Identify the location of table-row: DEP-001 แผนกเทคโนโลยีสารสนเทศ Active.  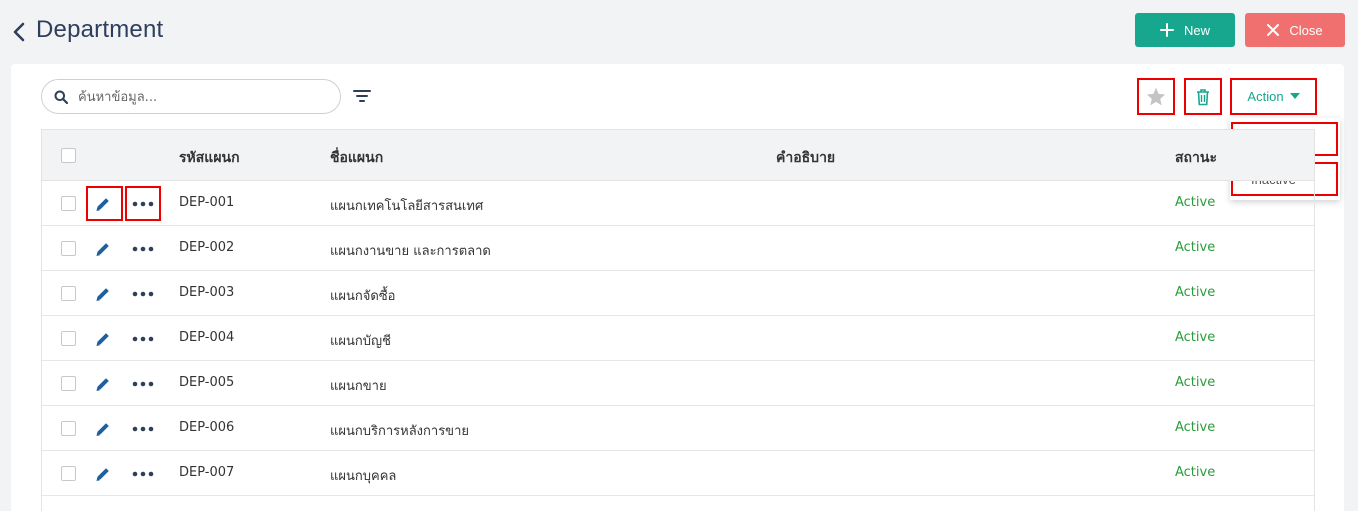
(678, 203).